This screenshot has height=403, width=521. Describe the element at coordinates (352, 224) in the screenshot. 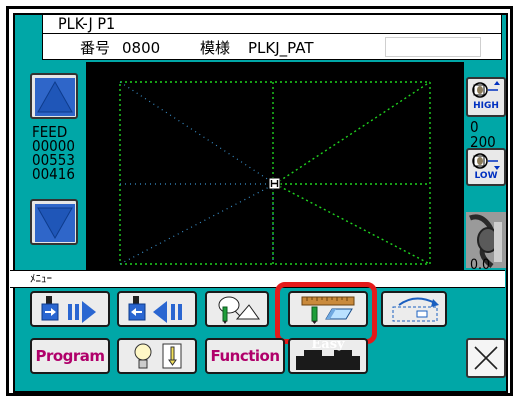

I see `pattern-diagonal-lower` at that location.